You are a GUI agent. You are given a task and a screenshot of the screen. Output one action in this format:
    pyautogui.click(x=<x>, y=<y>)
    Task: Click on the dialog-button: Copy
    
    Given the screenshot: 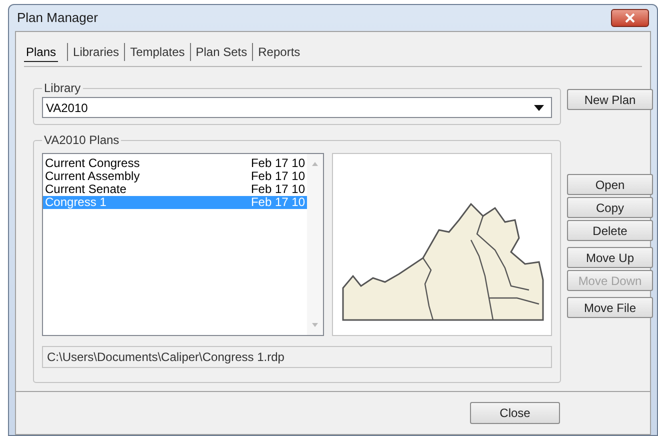 What is the action you would take?
    pyautogui.click(x=610, y=207)
    